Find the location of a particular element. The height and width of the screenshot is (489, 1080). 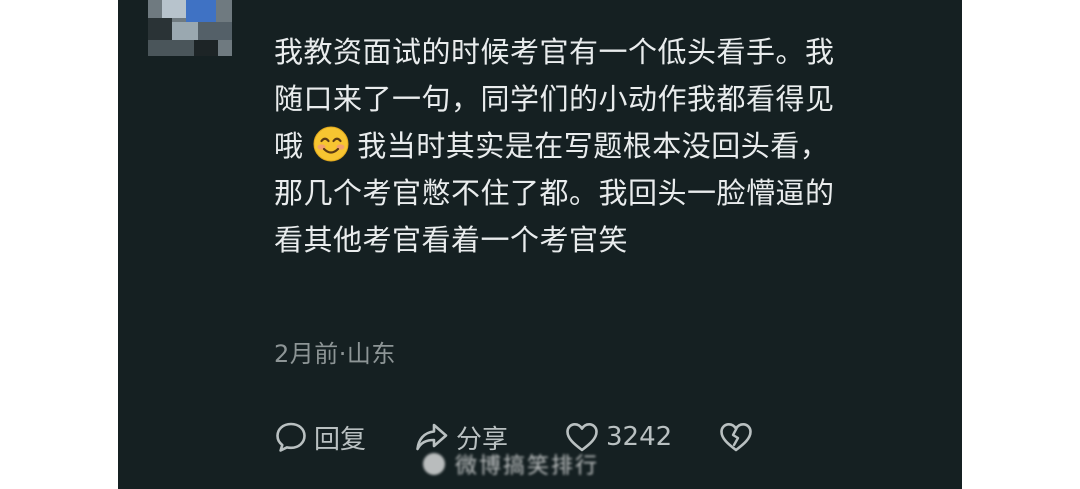

watermark: 微博搞笑排行 is located at coordinates (511, 464).